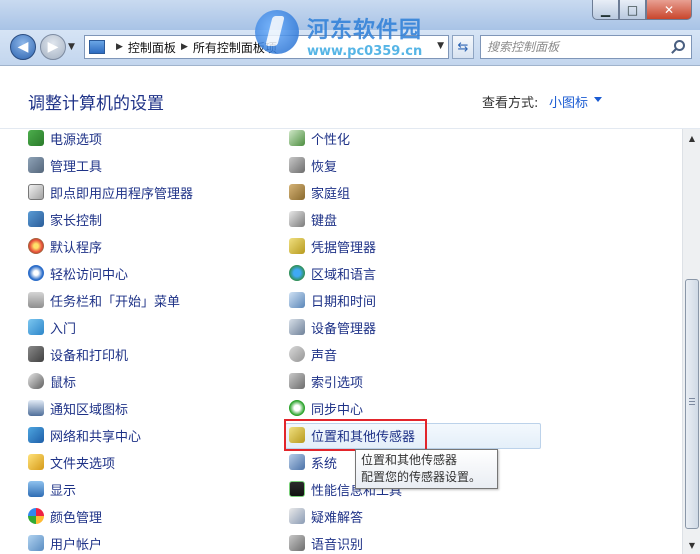  What do you see at coordinates (426, 469) in the screenshot?
I see `tooltip: 位置和其他传感器 配置您的传感器设置。` at bounding box center [426, 469].